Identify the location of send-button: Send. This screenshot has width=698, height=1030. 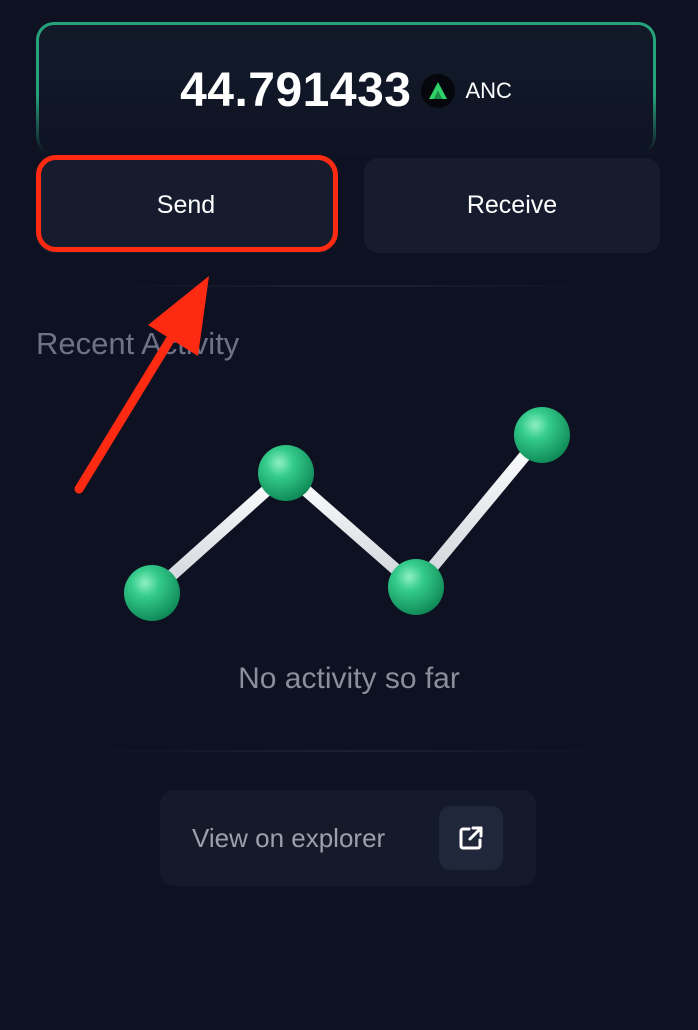
(186, 205).